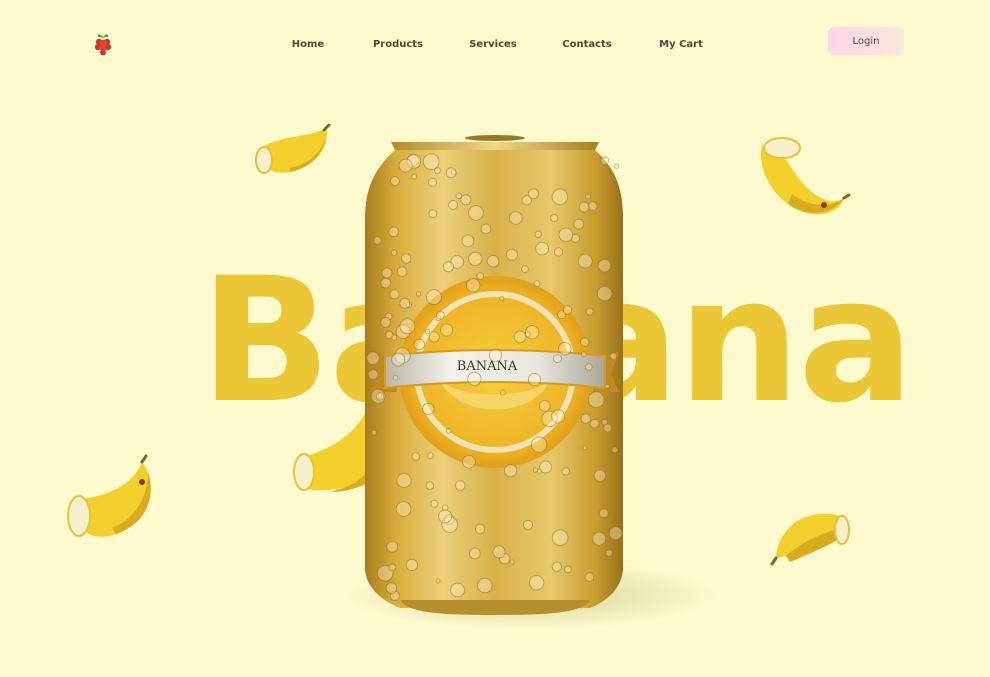  What do you see at coordinates (493, 44) in the screenshot?
I see `nav-services-link: Services` at bounding box center [493, 44].